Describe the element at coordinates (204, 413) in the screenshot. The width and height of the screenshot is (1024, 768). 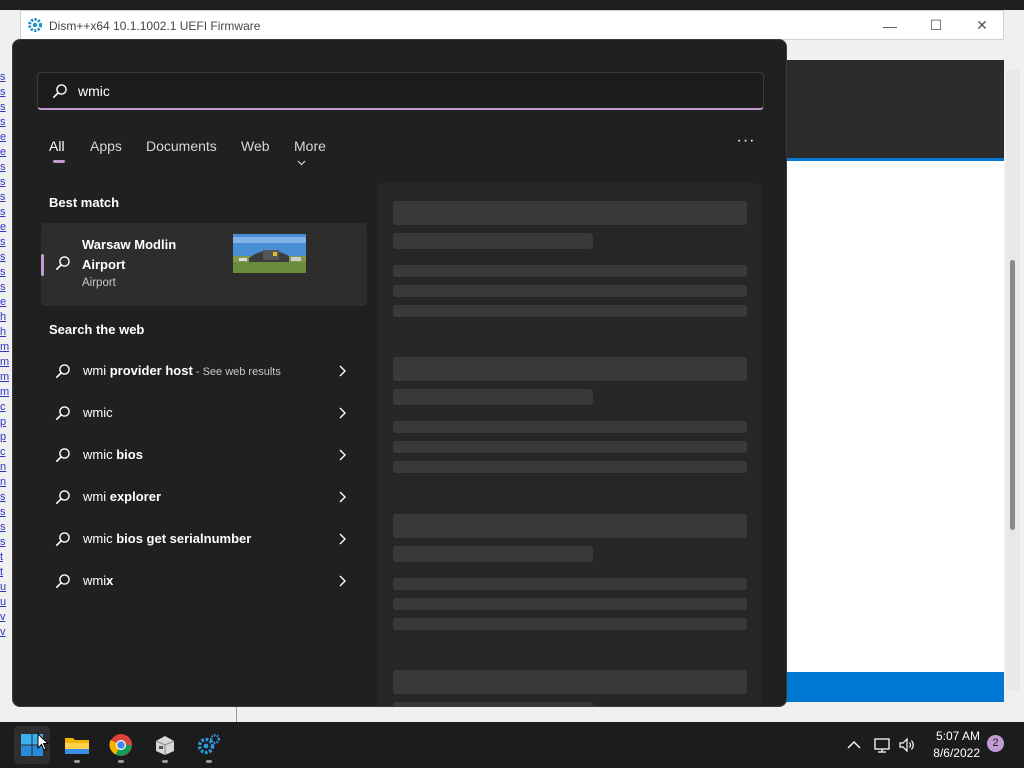
I see `web-suggestion-row: wmic` at that location.